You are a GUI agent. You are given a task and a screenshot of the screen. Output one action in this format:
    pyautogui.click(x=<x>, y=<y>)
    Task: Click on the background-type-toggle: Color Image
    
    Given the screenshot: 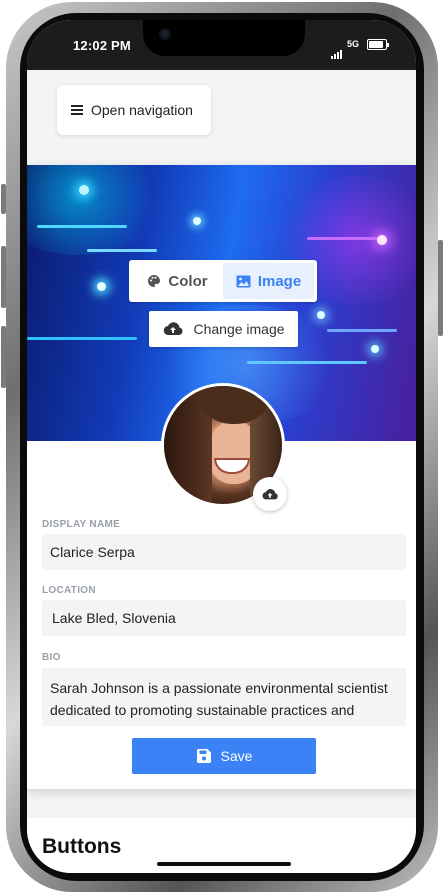 What is the action you would take?
    pyautogui.click(x=223, y=281)
    